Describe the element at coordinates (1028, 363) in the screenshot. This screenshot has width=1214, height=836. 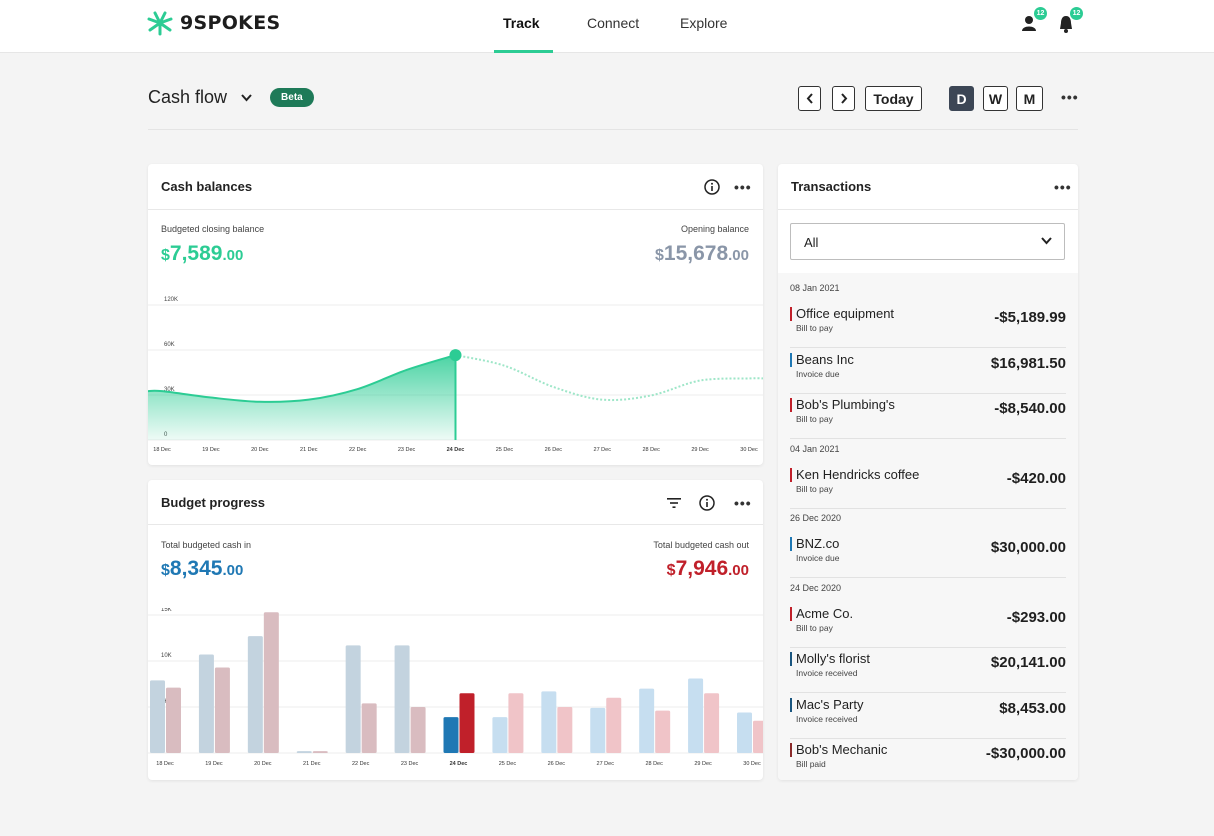
I see `transaction-amount: $16,981.50` at that location.